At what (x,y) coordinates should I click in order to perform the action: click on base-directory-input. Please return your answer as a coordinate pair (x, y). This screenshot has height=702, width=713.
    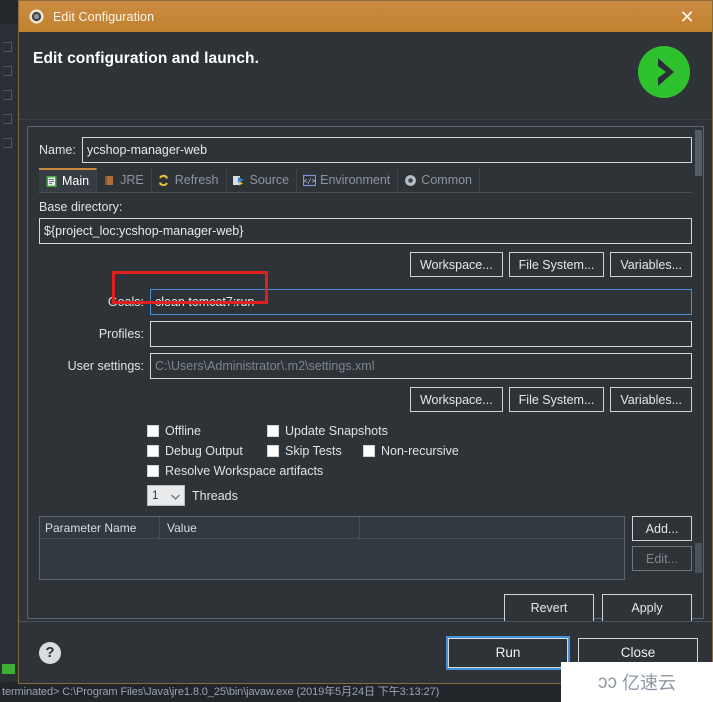
    Looking at the image, I should click on (365, 231).